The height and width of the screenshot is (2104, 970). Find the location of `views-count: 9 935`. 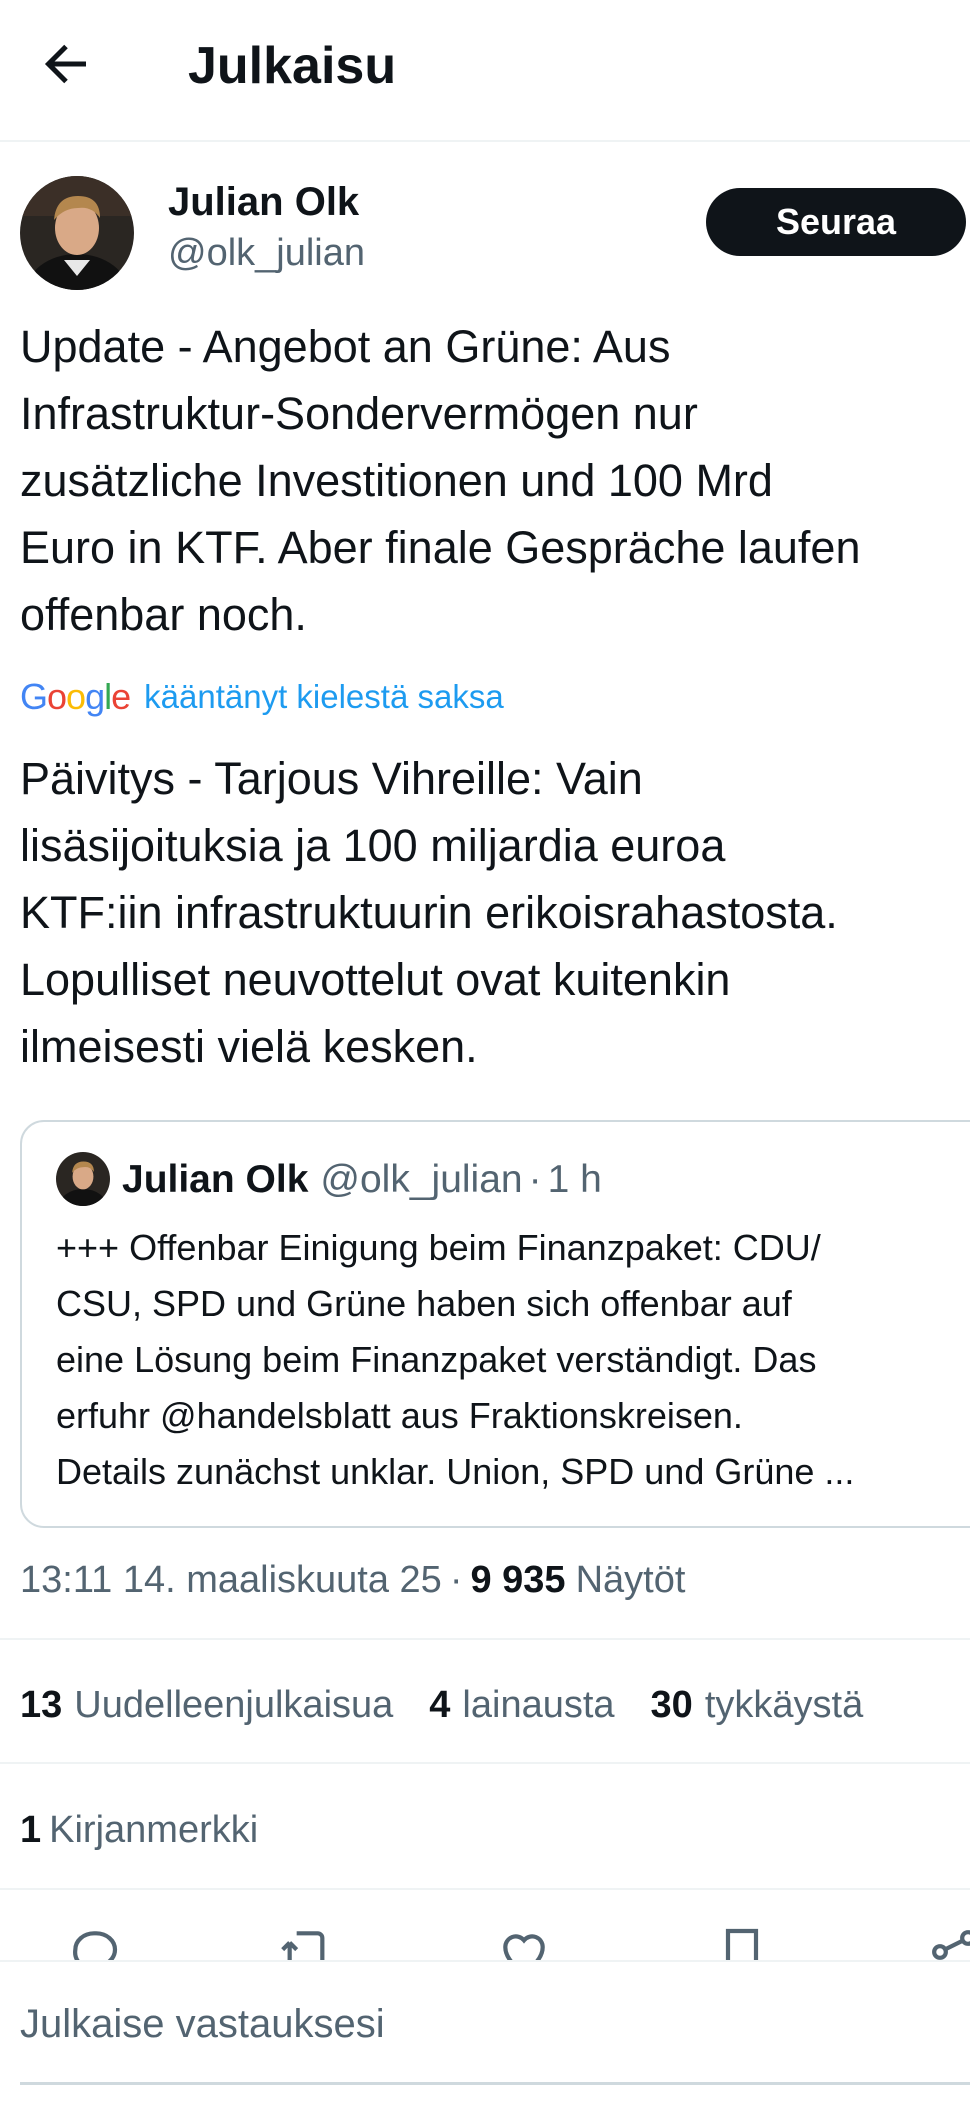

views-count: 9 935 is located at coordinates (518, 1579).